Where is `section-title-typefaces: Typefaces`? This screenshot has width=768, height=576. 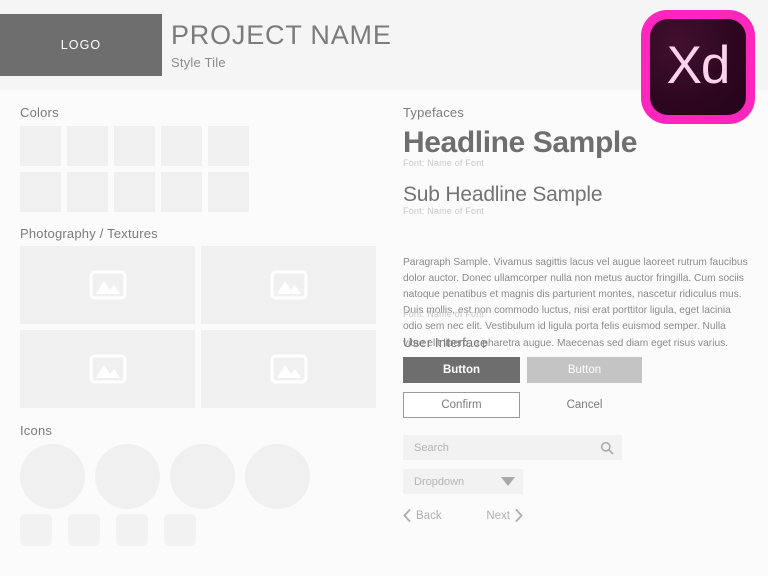 section-title-typefaces: Typefaces is located at coordinates (434, 112).